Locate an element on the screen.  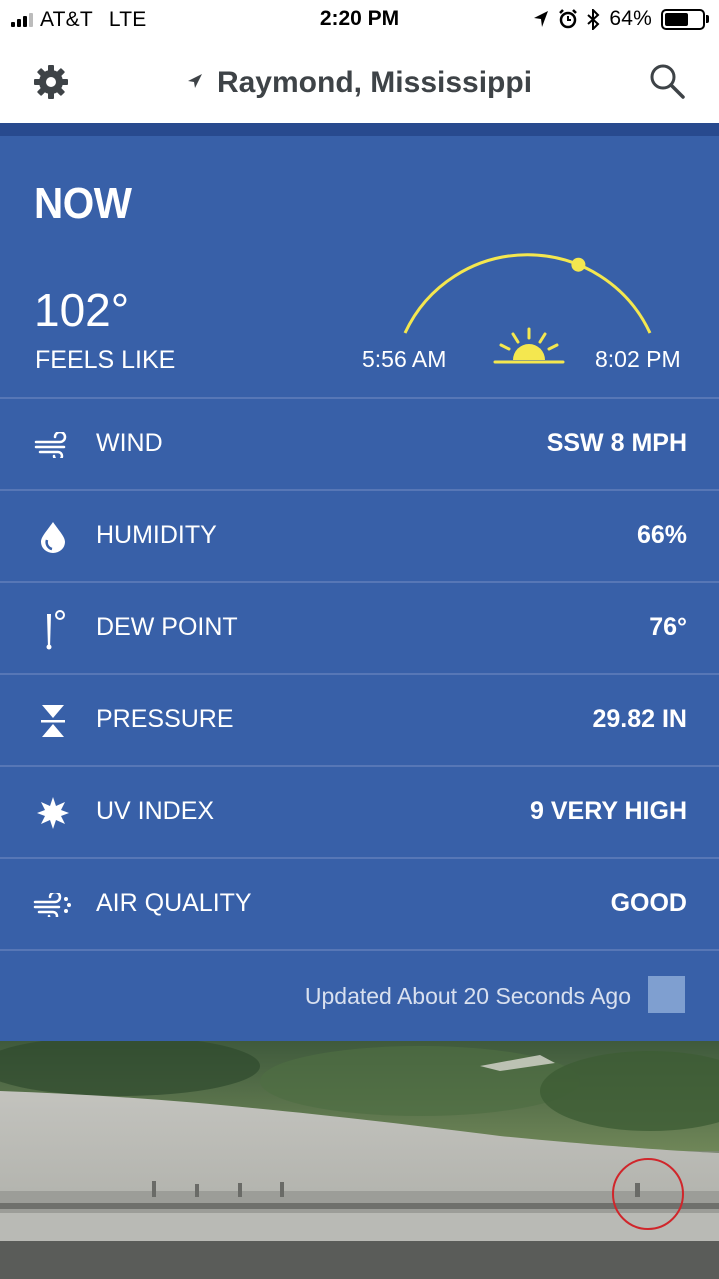
condition-label: UV INDEX is located at coordinates (155, 811).